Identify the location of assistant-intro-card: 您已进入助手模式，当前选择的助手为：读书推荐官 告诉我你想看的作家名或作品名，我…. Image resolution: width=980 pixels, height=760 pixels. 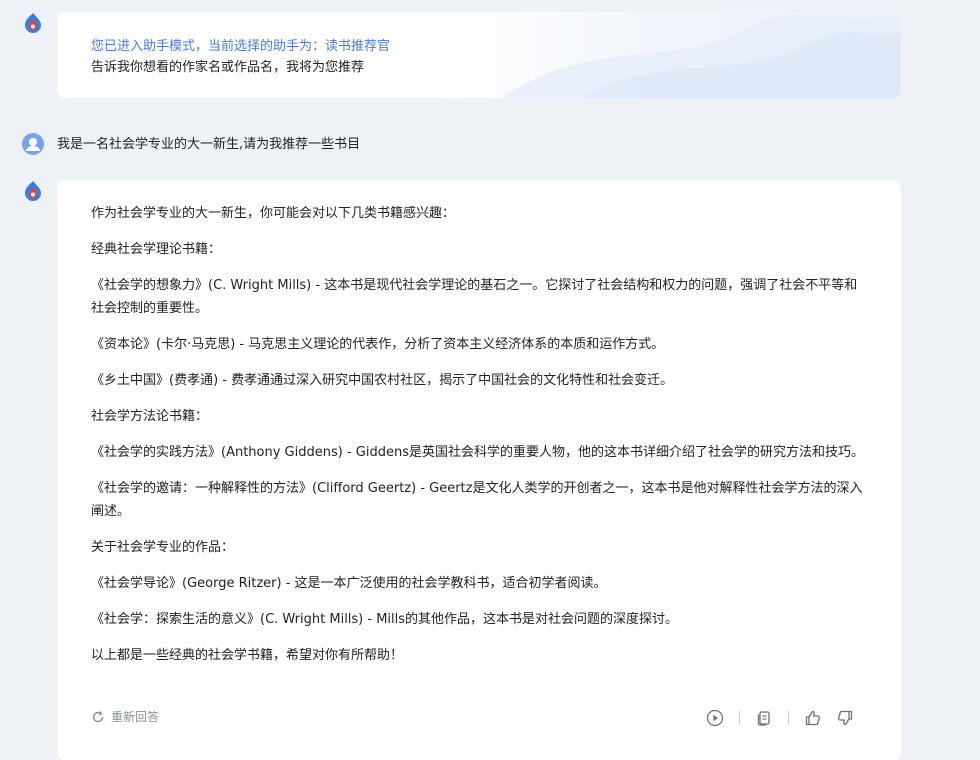
(479, 55).